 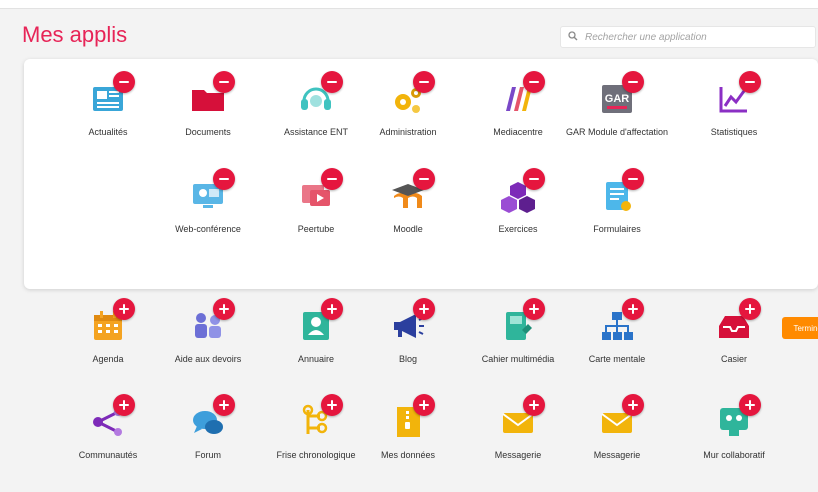 I want to click on app-label: Actualités, so click(x=108, y=132).